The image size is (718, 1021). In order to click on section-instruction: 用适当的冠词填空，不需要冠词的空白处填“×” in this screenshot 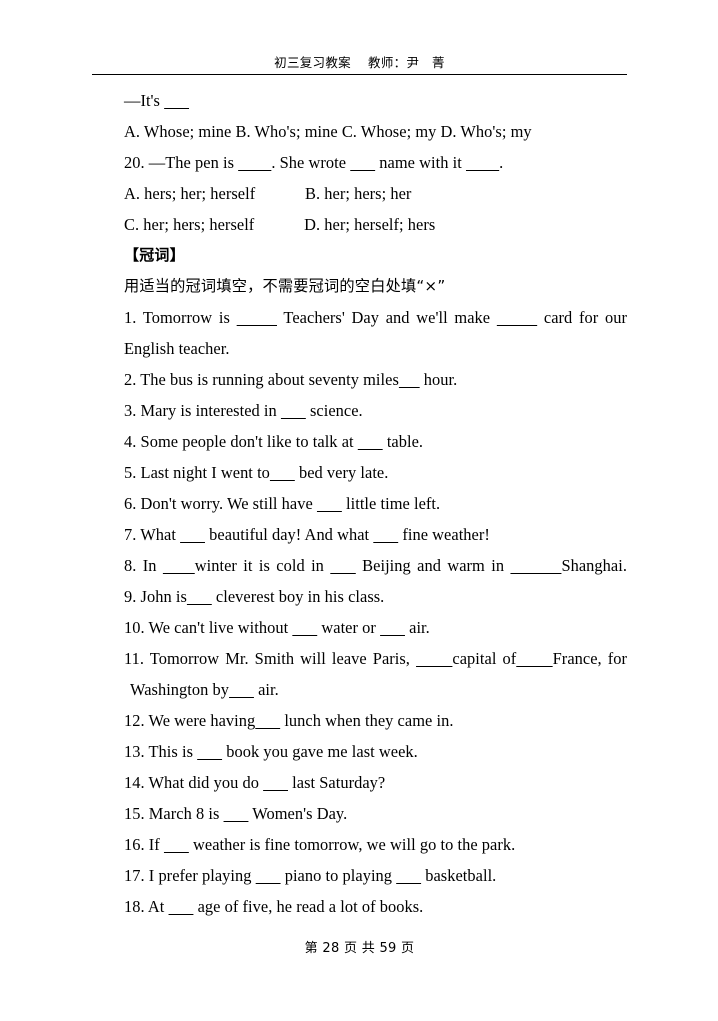, I will do `click(285, 286)`.